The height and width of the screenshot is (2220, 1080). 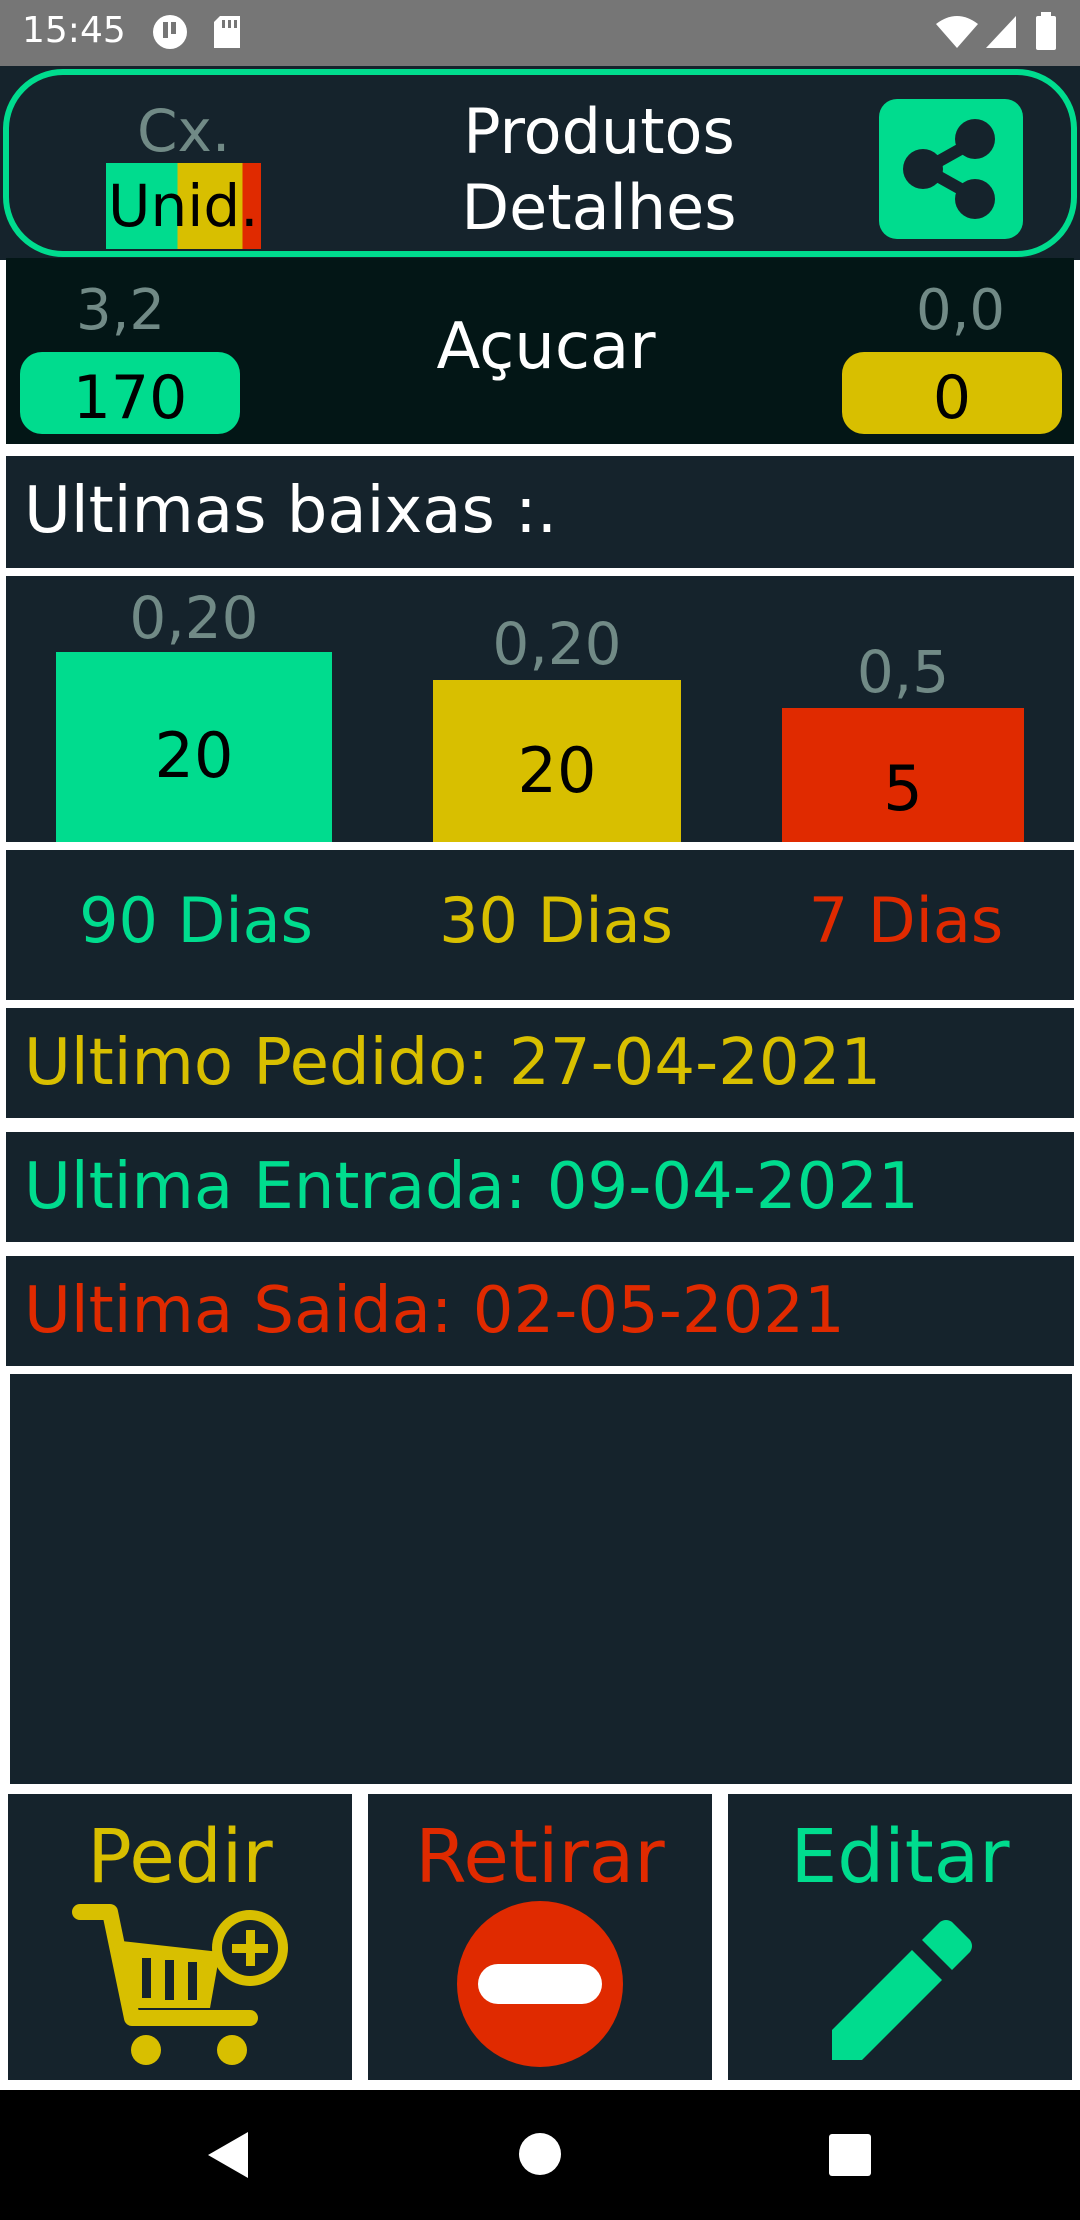 I want to click on last-exit-row: Ultima Saida: 02-05-2021, so click(x=540, y=1311).